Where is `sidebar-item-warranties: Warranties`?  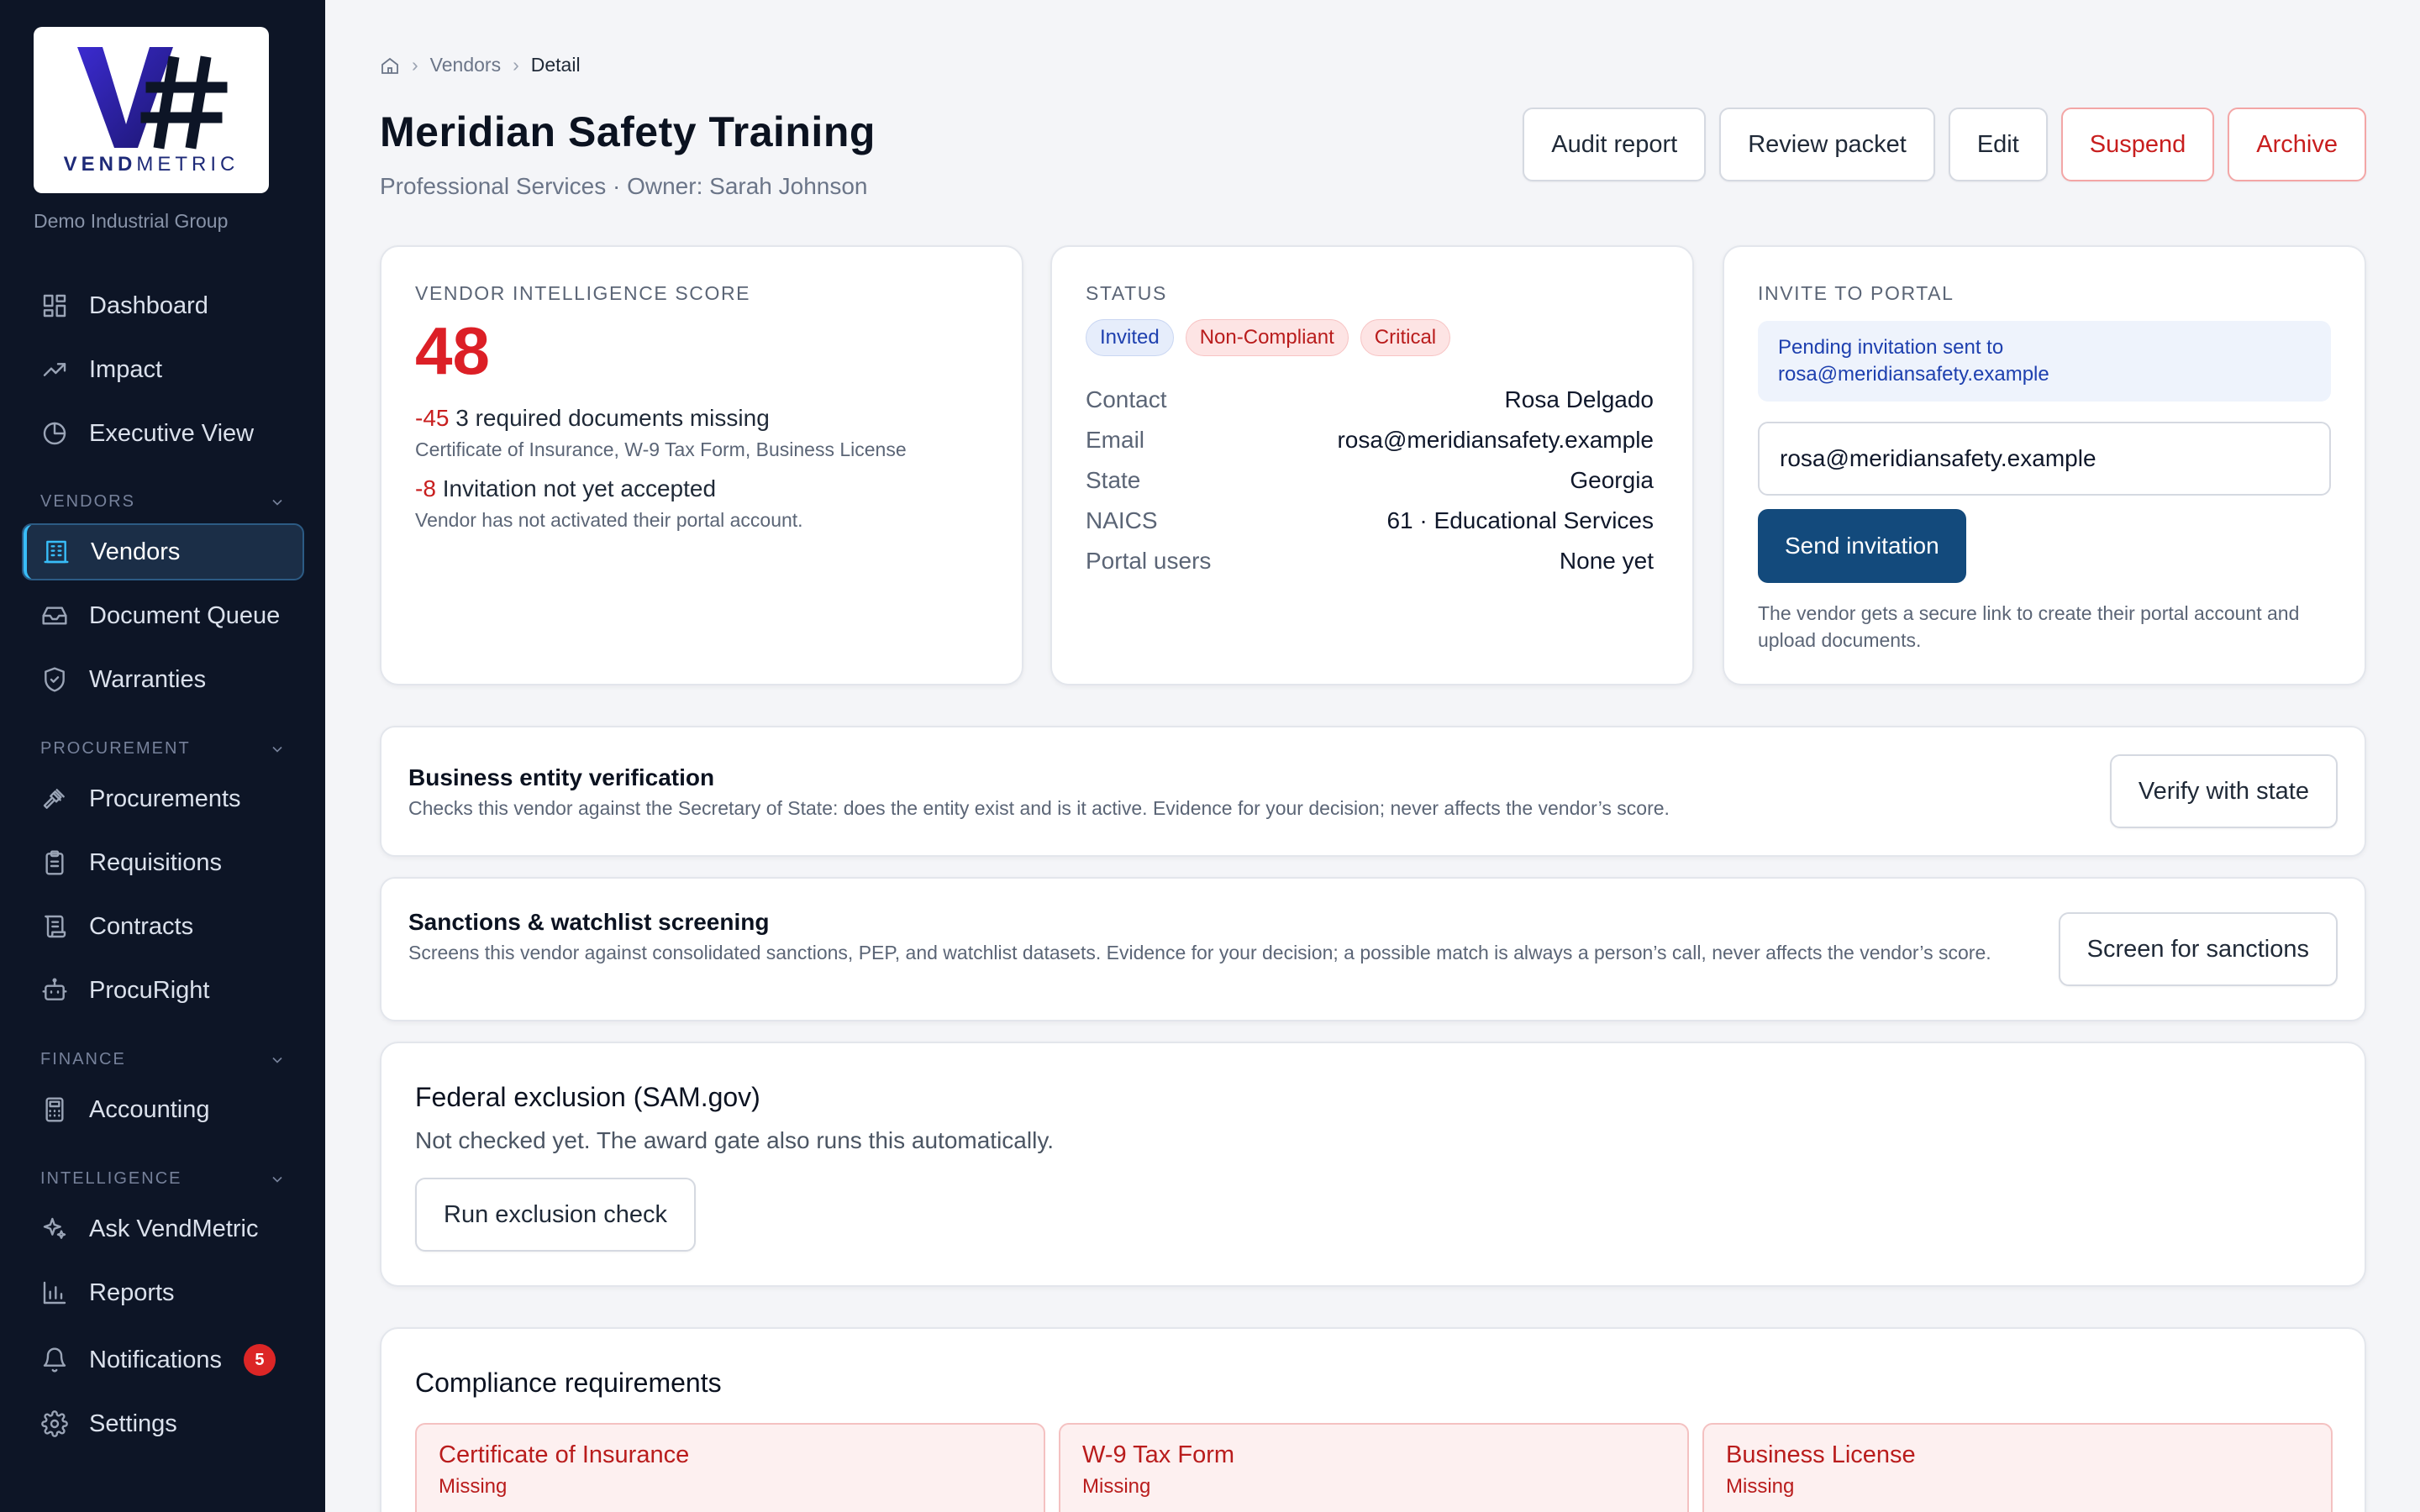
sidebar-item-warranties: Warranties is located at coordinates (163, 679).